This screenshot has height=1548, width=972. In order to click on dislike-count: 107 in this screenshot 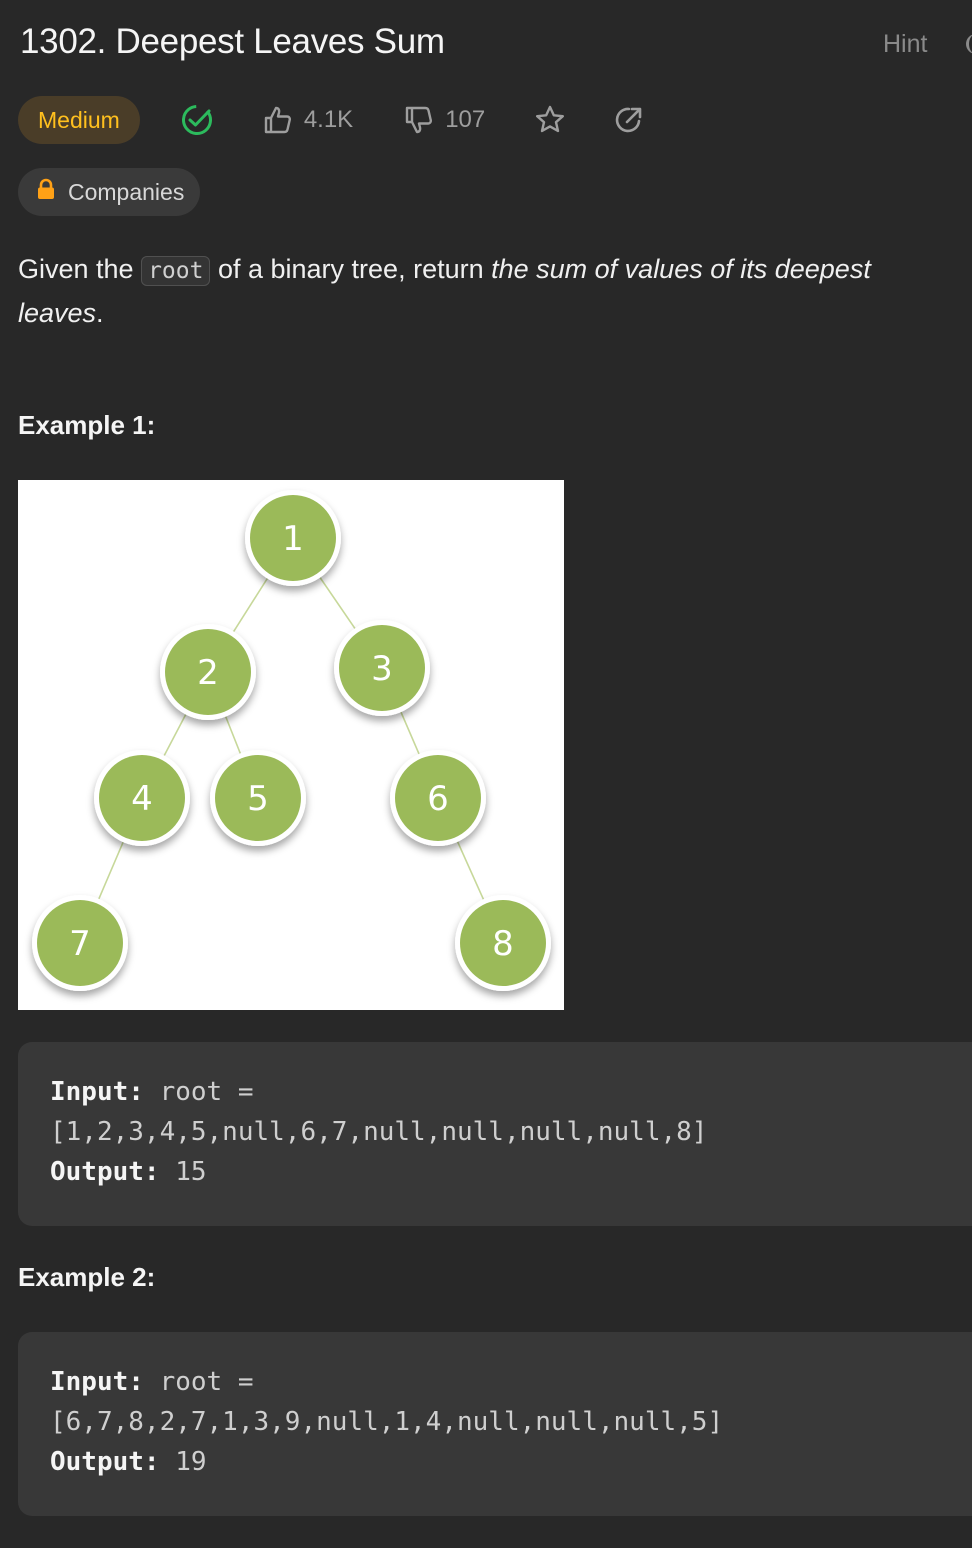, I will do `click(465, 119)`.